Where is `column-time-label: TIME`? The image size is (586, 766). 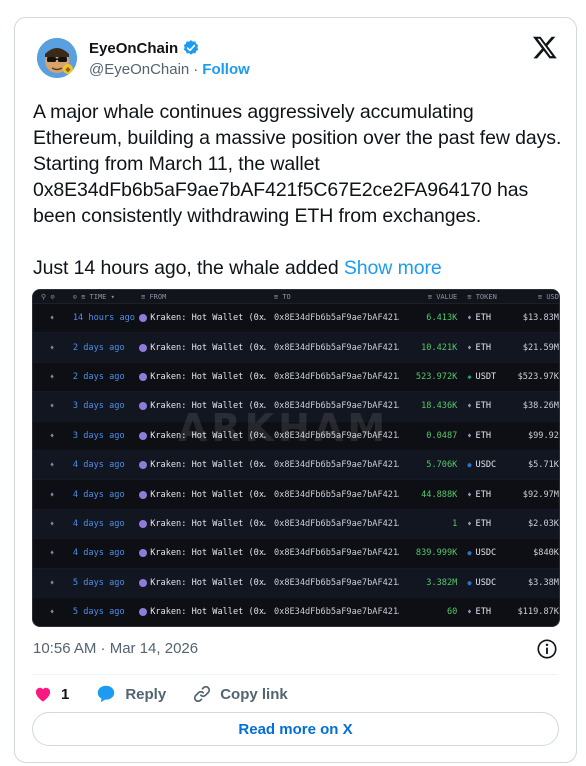
column-time-label: TIME is located at coordinates (98, 296).